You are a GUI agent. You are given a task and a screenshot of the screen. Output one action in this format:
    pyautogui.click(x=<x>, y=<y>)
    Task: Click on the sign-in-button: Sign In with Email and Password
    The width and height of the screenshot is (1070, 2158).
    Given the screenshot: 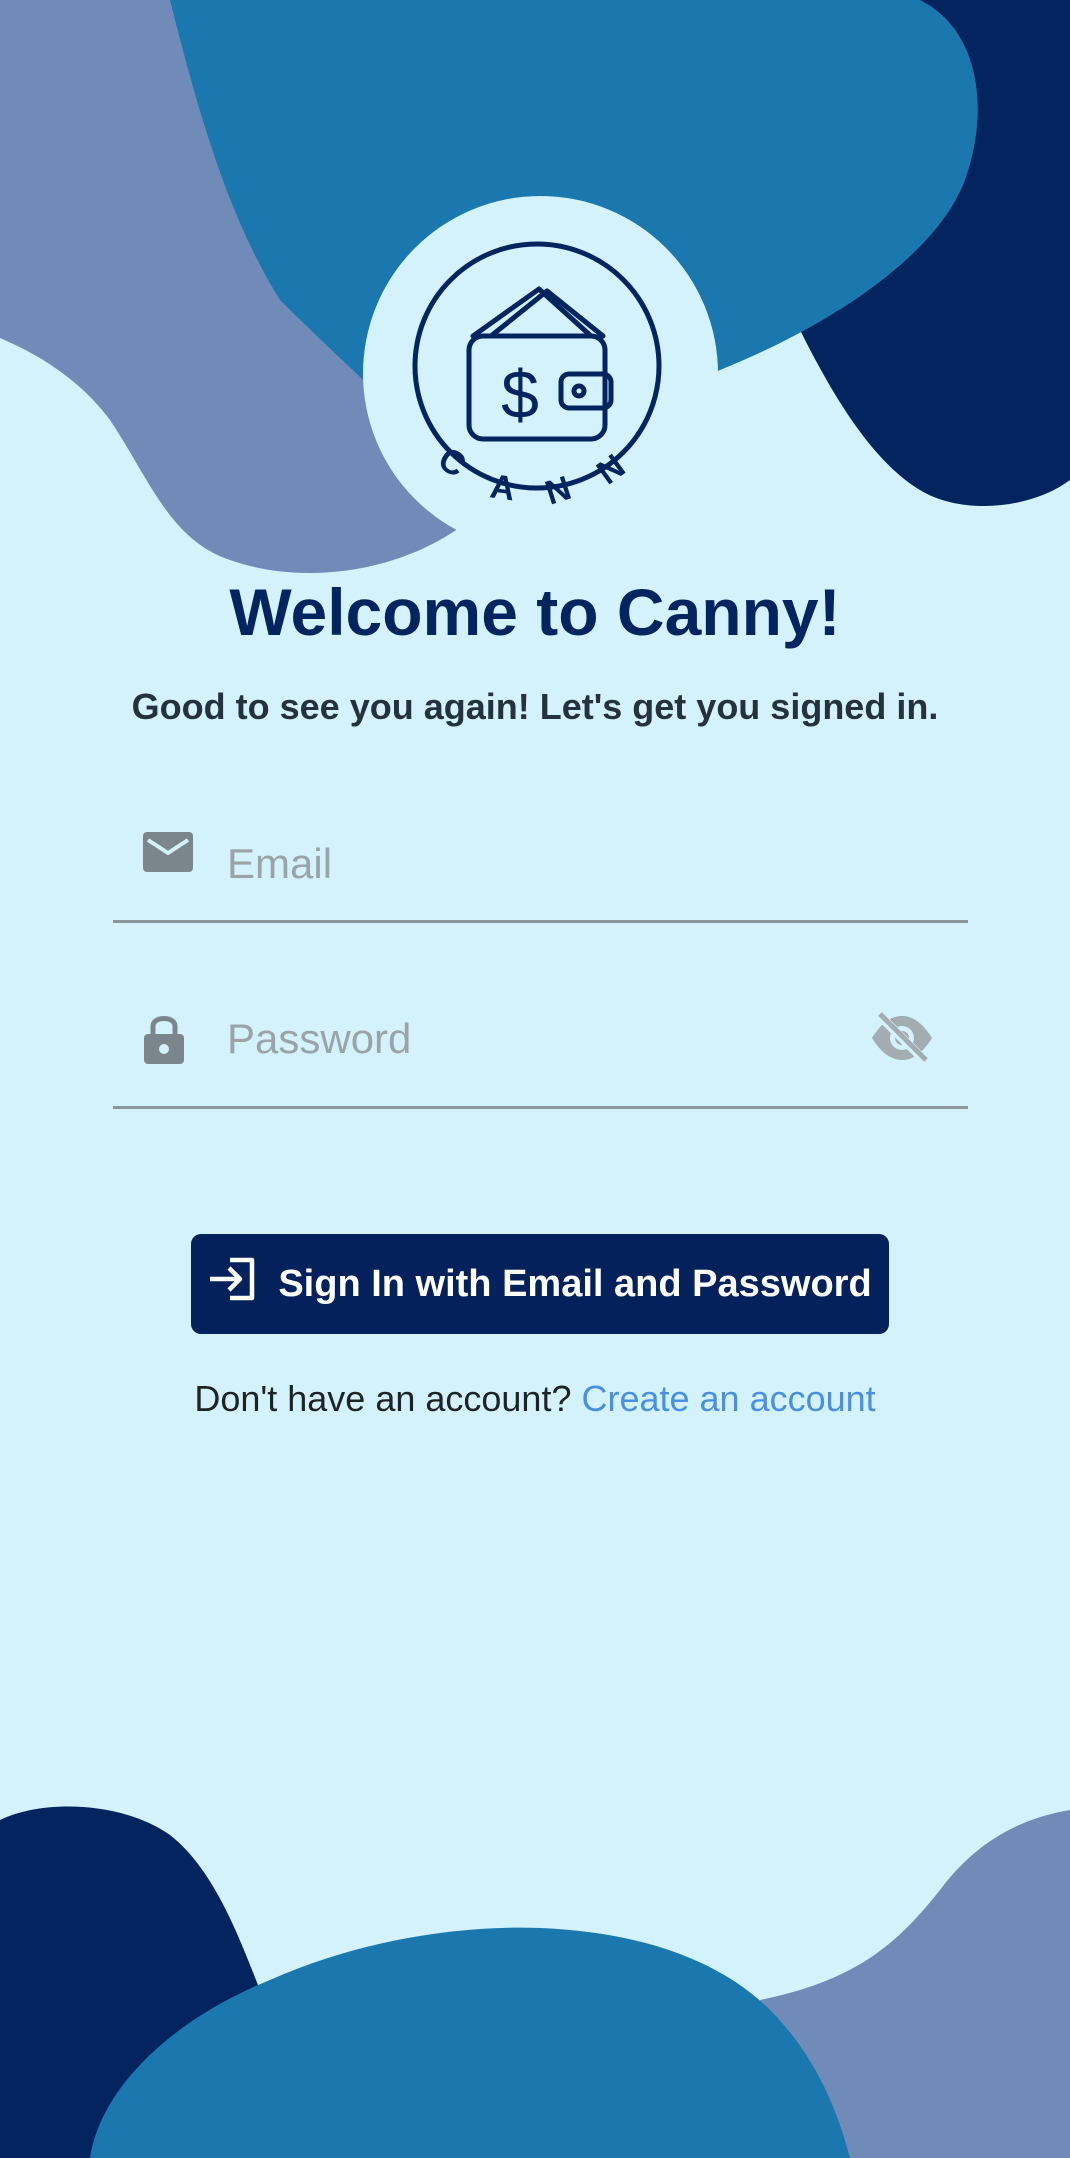 What is the action you would take?
    pyautogui.click(x=540, y=1284)
    